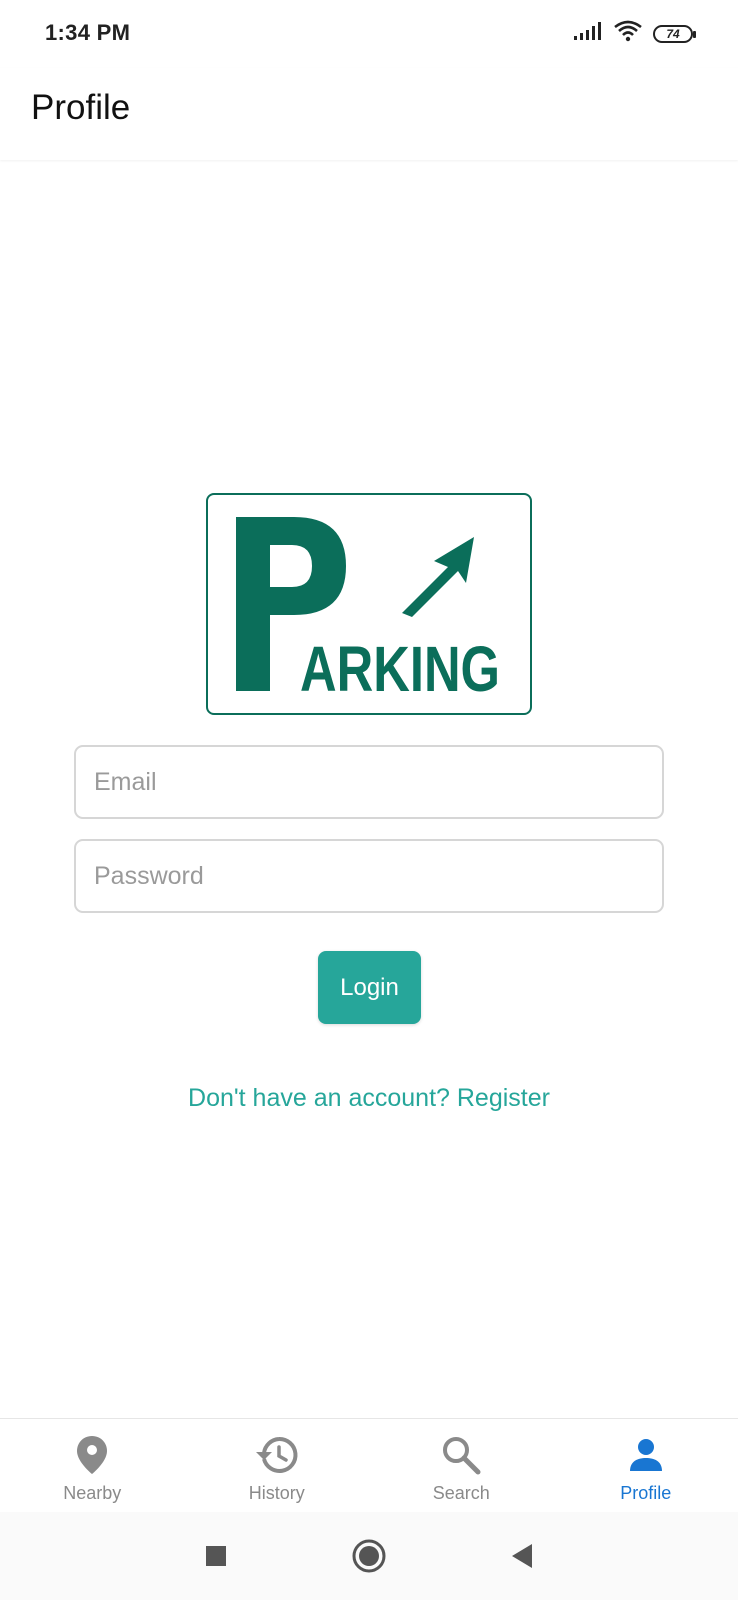 The width and height of the screenshot is (738, 1600). Describe the element at coordinates (369, 876) in the screenshot. I see `password-field` at that location.